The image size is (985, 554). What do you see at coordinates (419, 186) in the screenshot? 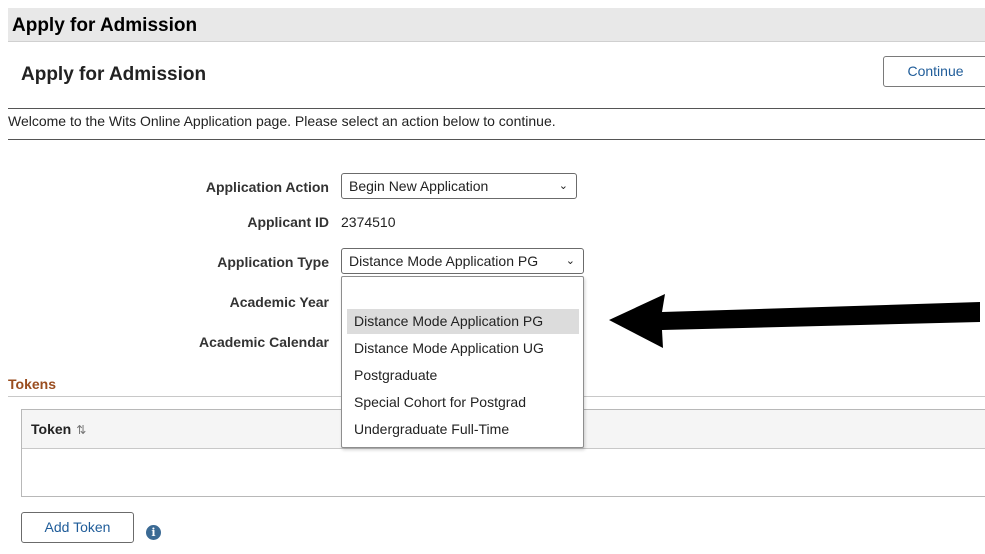
I see `application-action-value: Begin New Application` at bounding box center [419, 186].